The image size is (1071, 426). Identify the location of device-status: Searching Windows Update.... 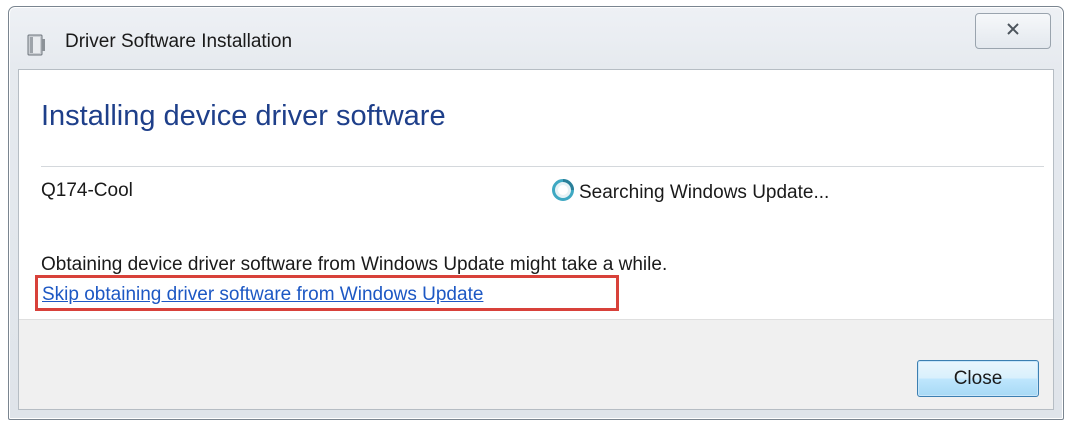
(690, 192).